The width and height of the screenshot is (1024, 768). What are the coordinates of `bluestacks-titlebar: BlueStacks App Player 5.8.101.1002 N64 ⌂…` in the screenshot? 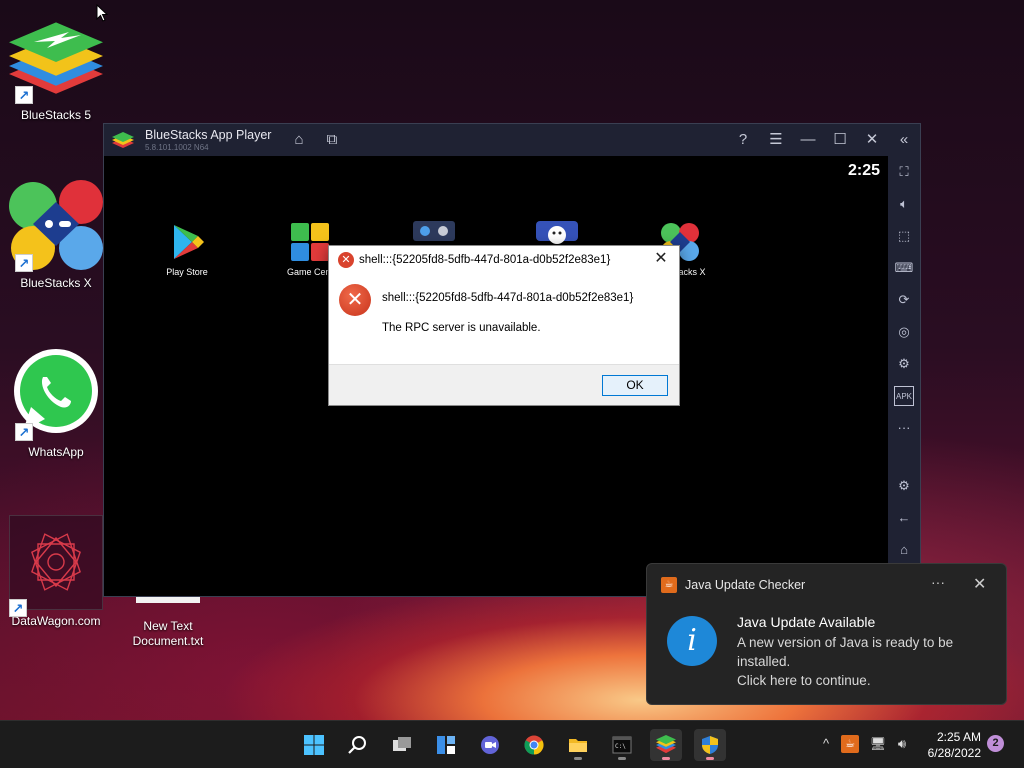 It's located at (512, 140).